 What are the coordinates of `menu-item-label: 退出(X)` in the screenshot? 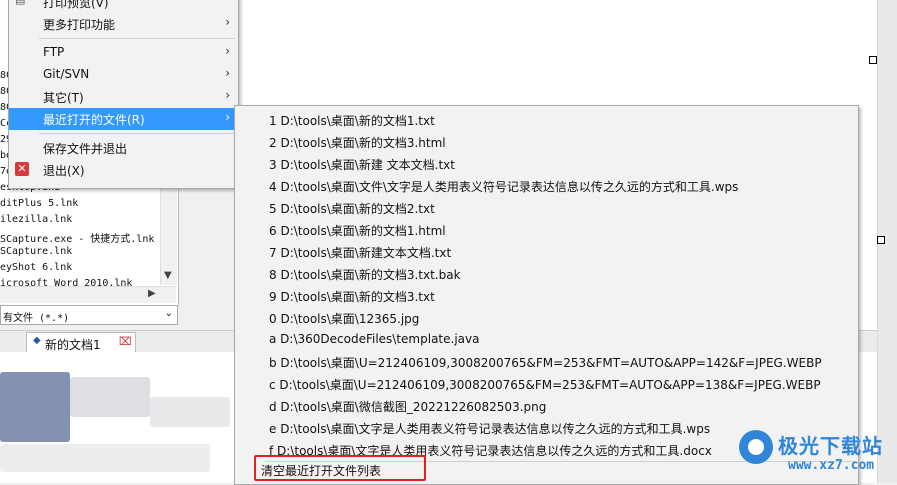 It's located at (64, 171).